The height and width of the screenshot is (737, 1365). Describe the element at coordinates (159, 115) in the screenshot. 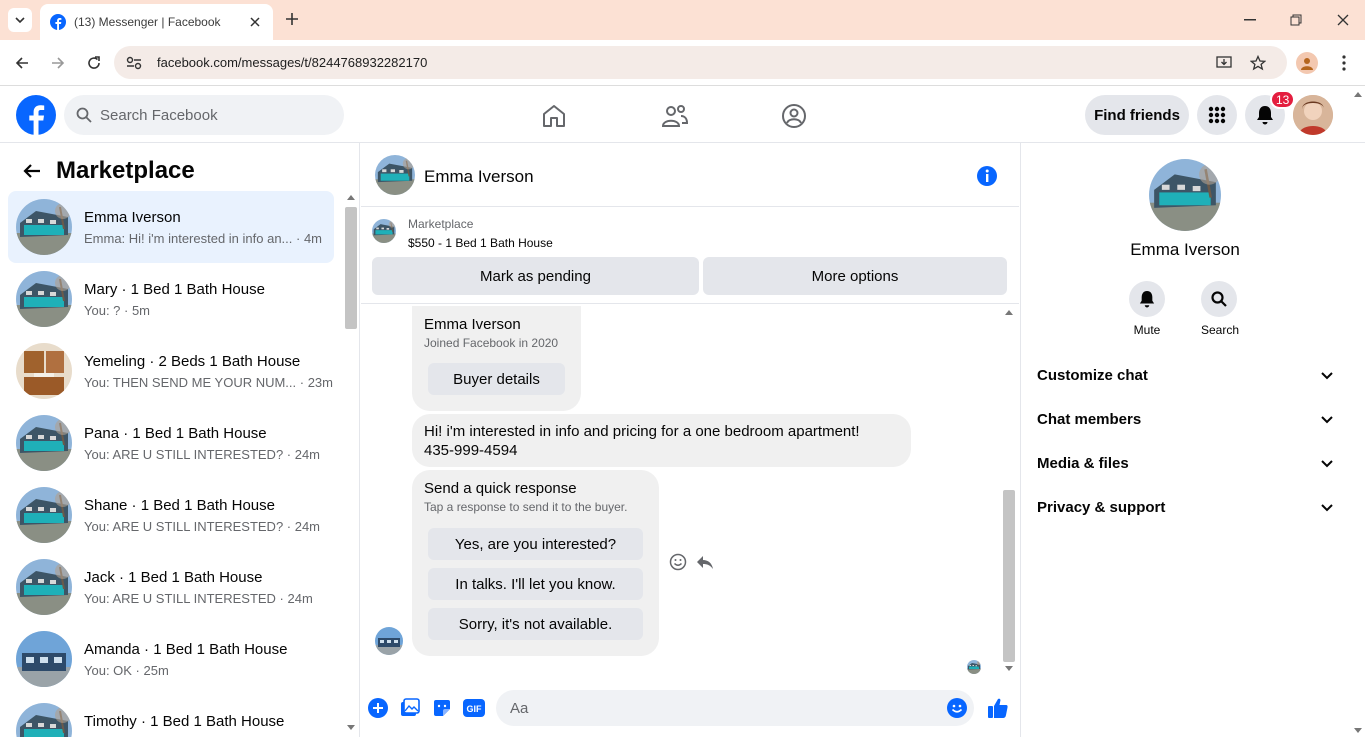

I see `search-placeholder: Search Facebook` at that location.